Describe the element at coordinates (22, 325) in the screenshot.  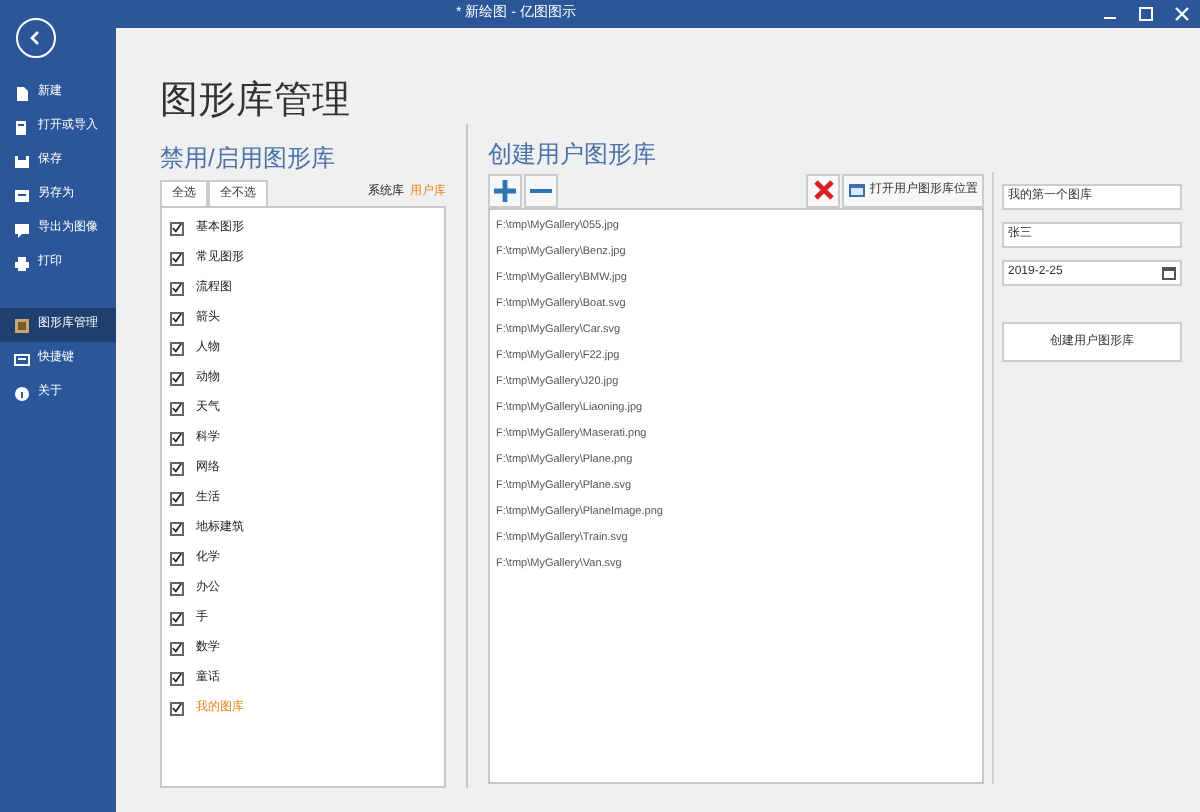
I see `library-icon` at that location.